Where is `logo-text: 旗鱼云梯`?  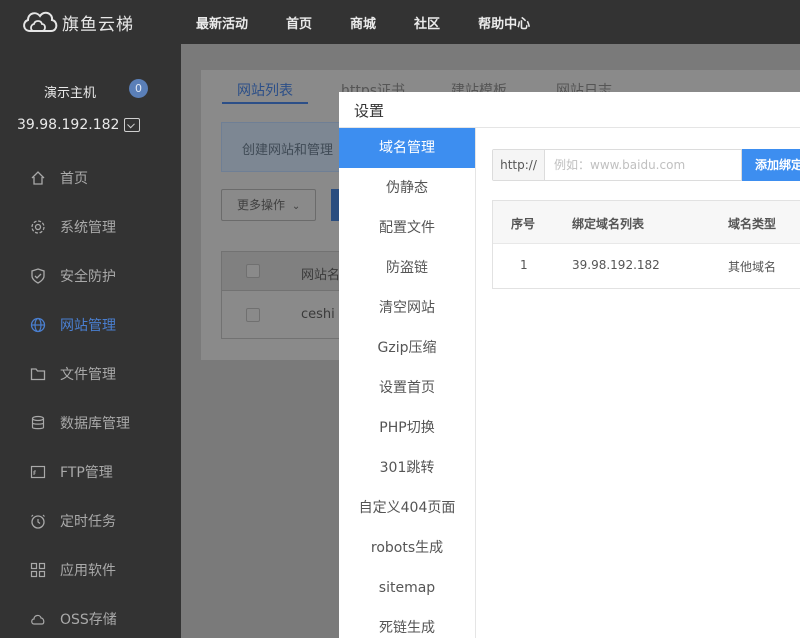
logo-text: 旗鱼云梯 is located at coordinates (98, 24).